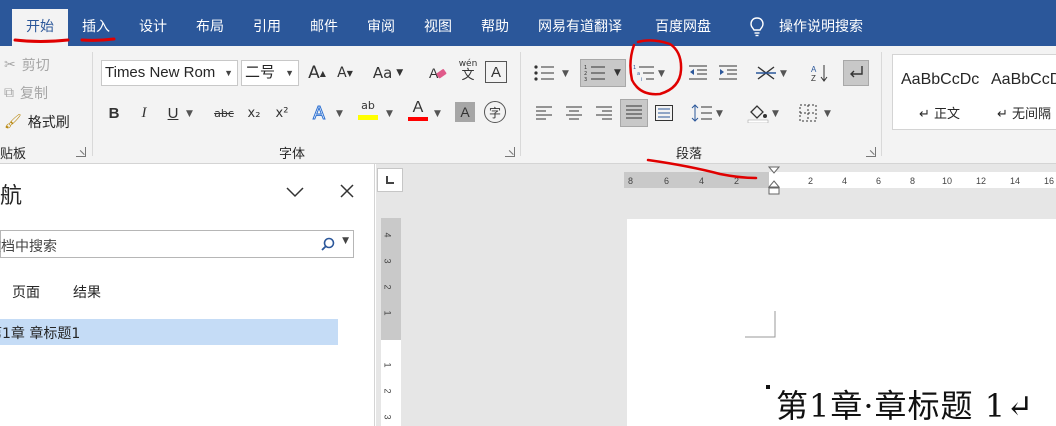 This screenshot has height=426, width=1056. I want to click on numbering-button: 123 ▼, so click(603, 73).